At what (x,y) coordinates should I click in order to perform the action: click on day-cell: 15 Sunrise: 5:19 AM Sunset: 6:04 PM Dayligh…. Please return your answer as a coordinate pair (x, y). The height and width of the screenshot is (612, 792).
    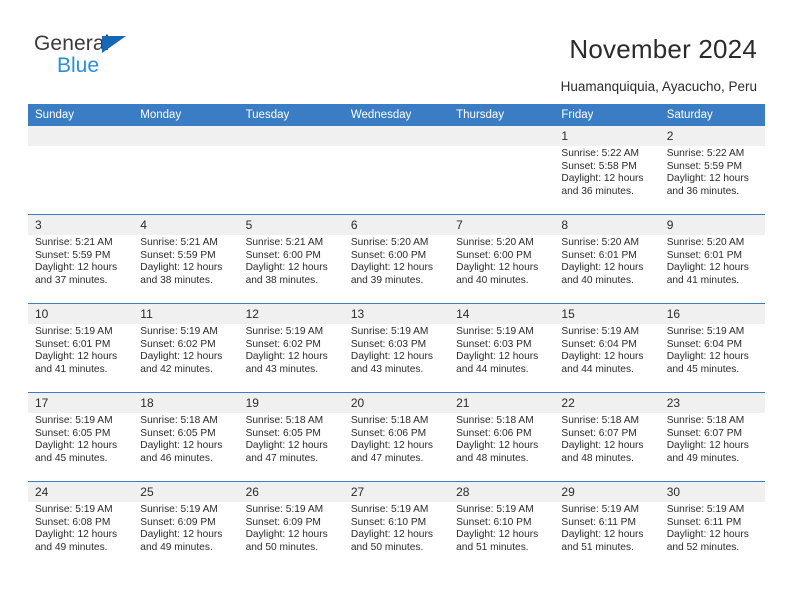
    Looking at the image, I should click on (606, 348).